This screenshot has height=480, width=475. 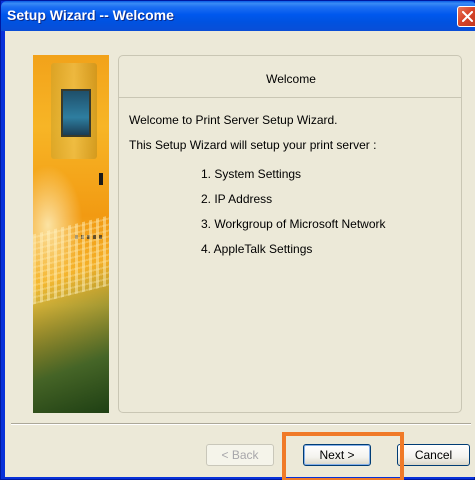 I want to click on back-button: < Back, so click(x=240, y=455).